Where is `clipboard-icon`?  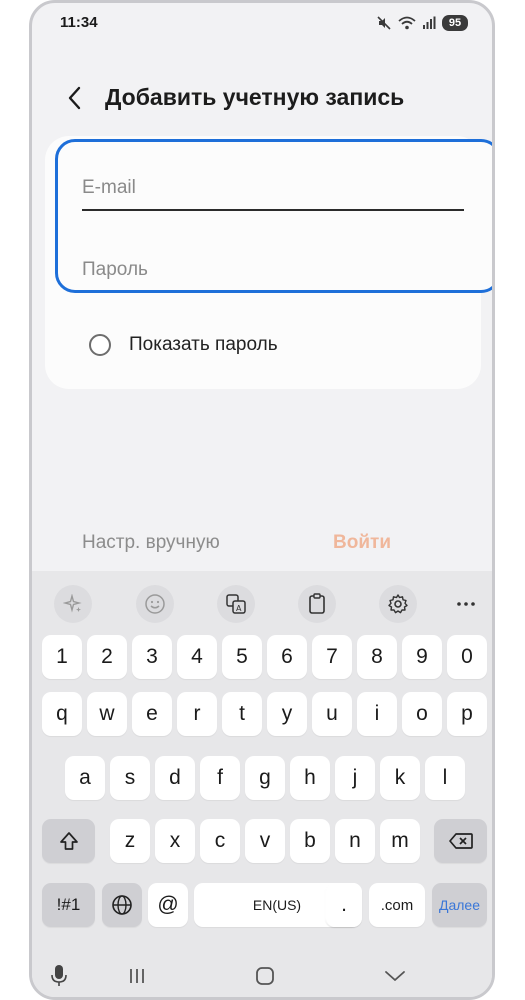 clipboard-icon is located at coordinates (317, 603).